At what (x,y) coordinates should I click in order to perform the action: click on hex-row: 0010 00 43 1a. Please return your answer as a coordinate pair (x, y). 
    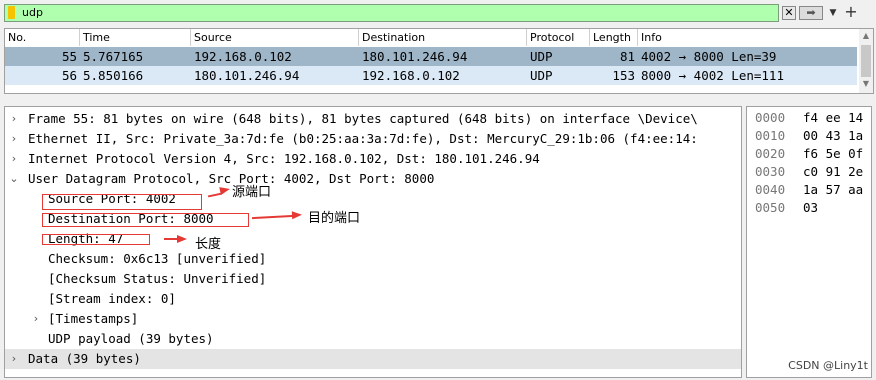
    Looking at the image, I should click on (809, 136).